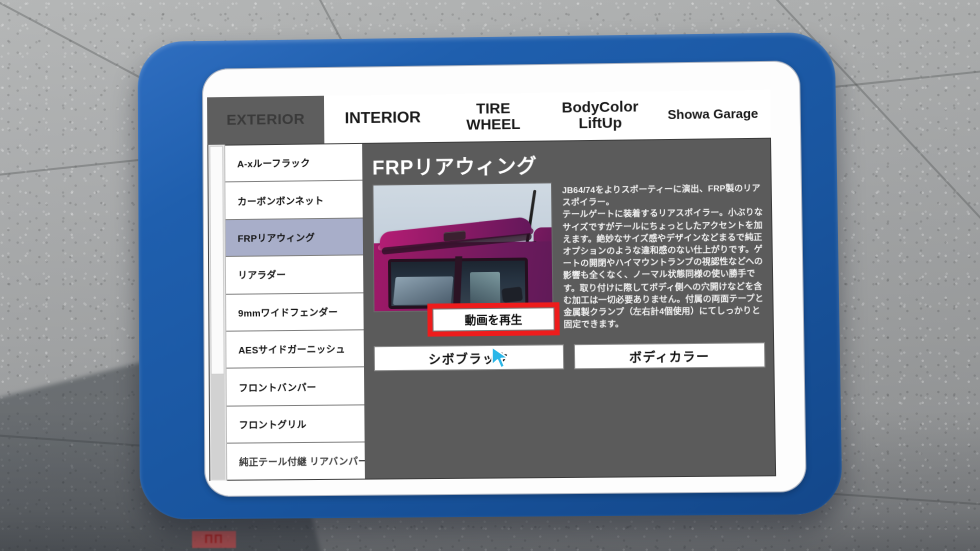 The height and width of the screenshot is (551, 980). I want to click on sidebar-item-carbon-bonnet: カーボンボンネット, so click(294, 200).